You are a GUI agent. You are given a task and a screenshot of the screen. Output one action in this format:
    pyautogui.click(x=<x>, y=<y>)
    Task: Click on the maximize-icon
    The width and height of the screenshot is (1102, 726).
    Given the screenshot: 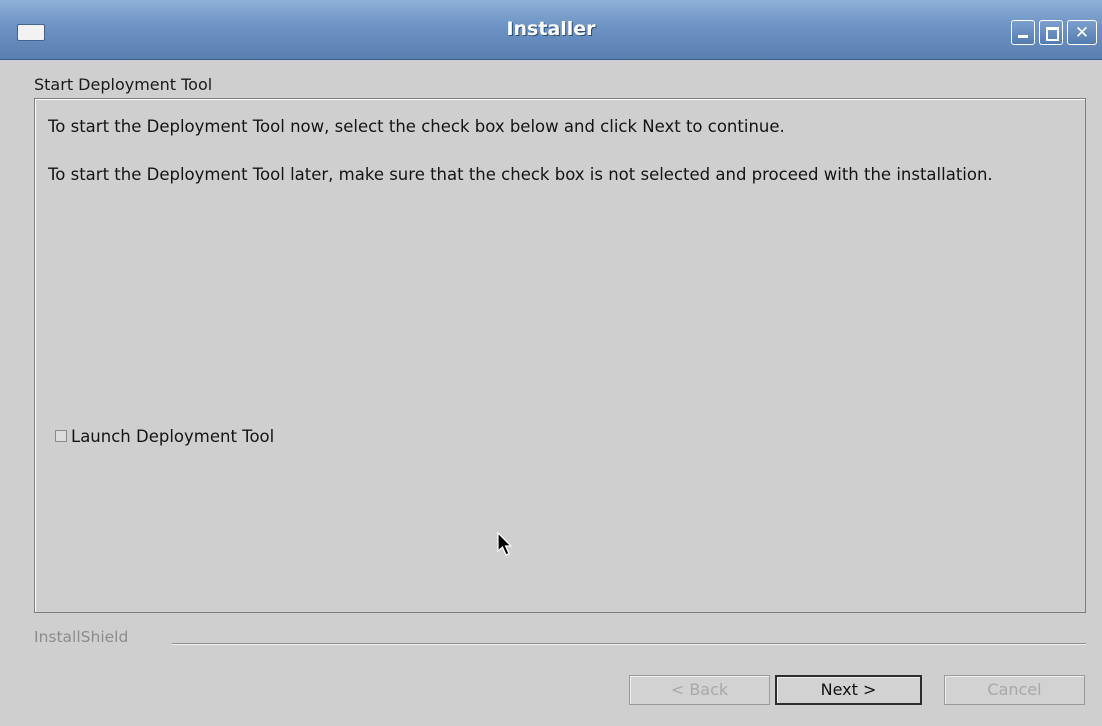 What is the action you would take?
    pyautogui.click(x=1052, y=34)
    